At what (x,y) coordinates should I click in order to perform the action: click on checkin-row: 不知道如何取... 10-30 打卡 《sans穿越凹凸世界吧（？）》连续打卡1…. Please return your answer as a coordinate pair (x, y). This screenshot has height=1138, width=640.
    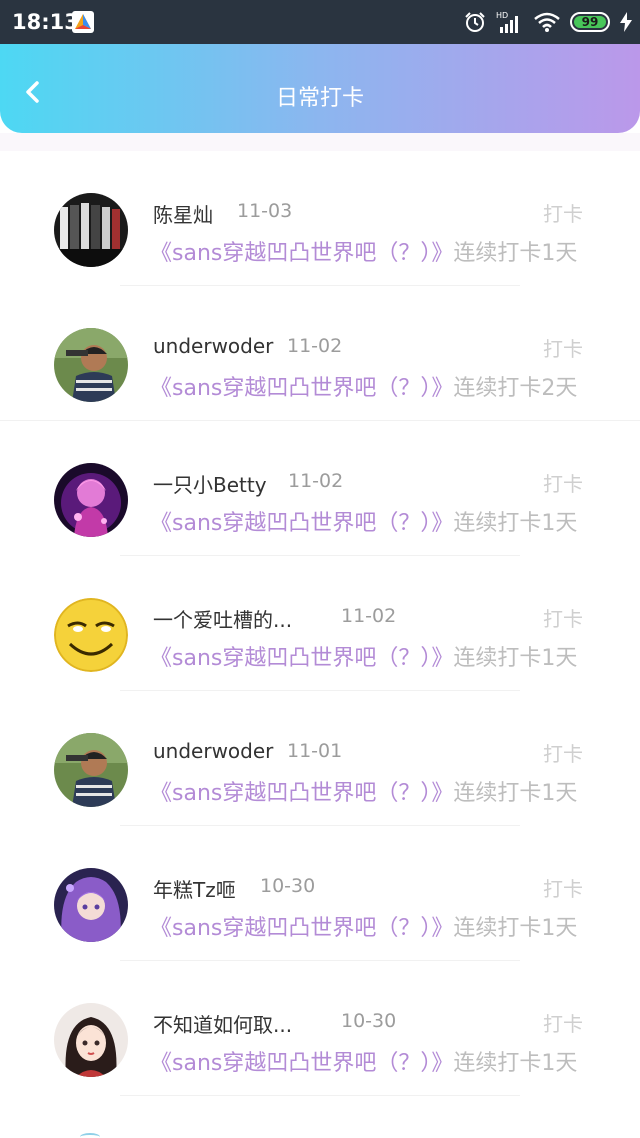
    Looking at the image, I should click on (320, 1028).